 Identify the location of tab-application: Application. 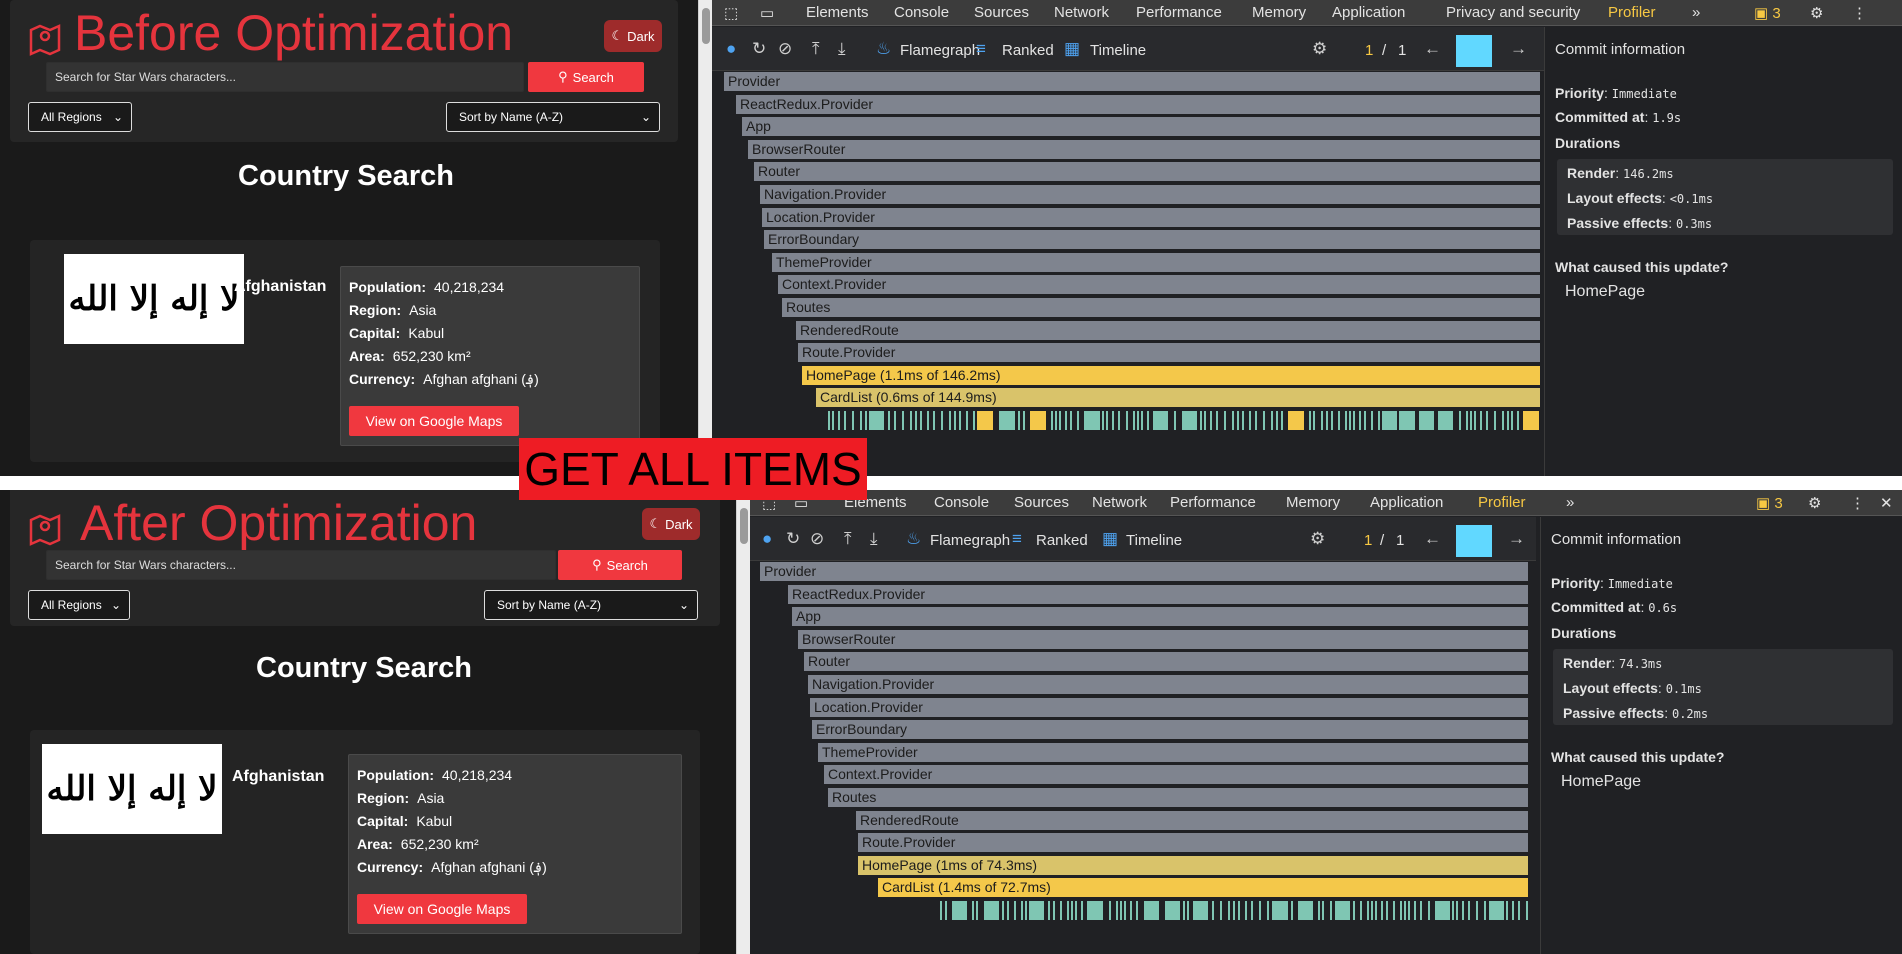
(1406, 502).